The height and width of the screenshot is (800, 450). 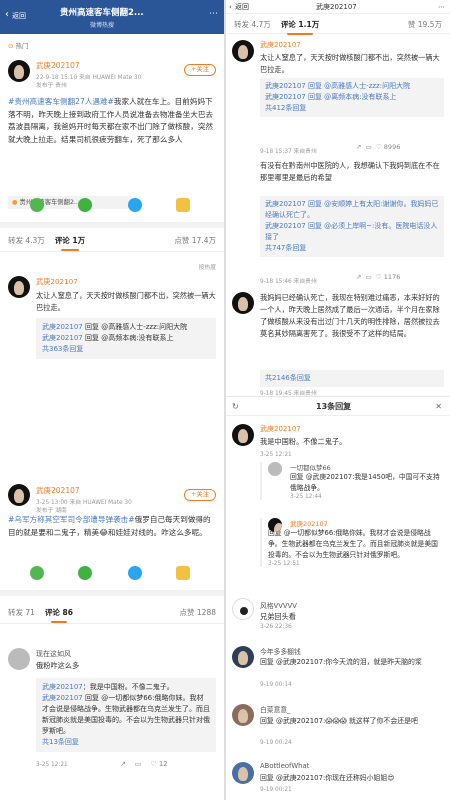 What do you see at coordinates (59, 615) in the screenshot?
I see `tab-comment: 评论 86` at bounding box center [59, 615].